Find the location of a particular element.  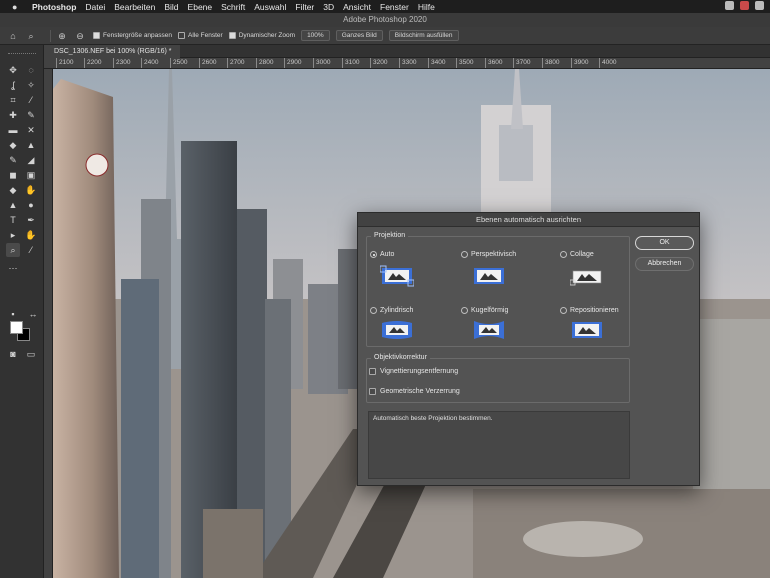

home-icon: ⌂ is located at coordinates (13, 36).